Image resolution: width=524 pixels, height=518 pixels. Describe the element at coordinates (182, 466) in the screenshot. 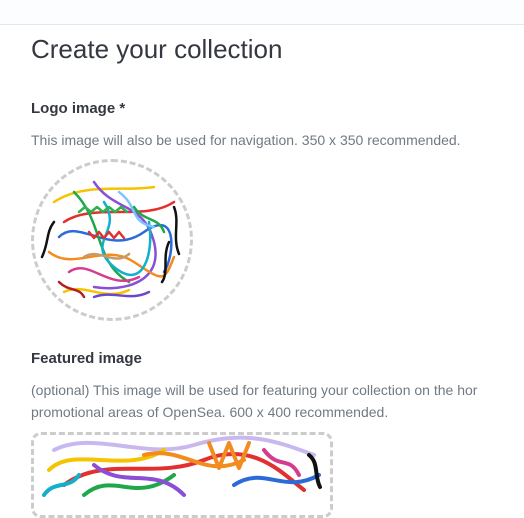

I see `featured-image-preview` at that location.